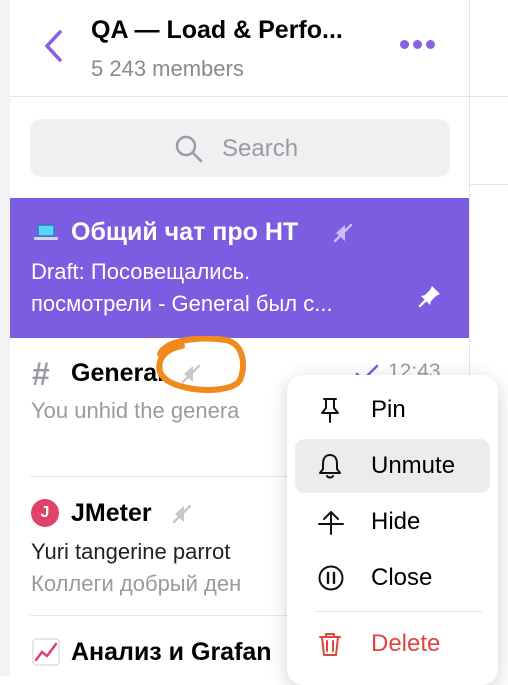  Describe the element at coordinates (171, 652) in the screenshot. I see `chat-name: Анализ и Grafan` at that location.